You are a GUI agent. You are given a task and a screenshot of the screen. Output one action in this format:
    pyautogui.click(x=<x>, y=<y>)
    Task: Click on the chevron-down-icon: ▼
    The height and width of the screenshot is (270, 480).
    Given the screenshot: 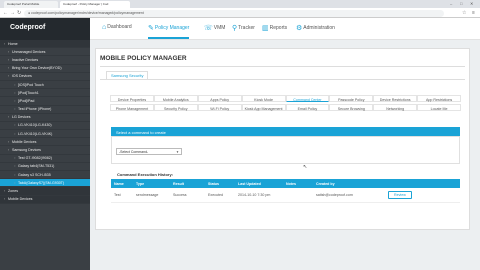 What is the action you would take?
    pyautogui.click(x=177, y=152)
    